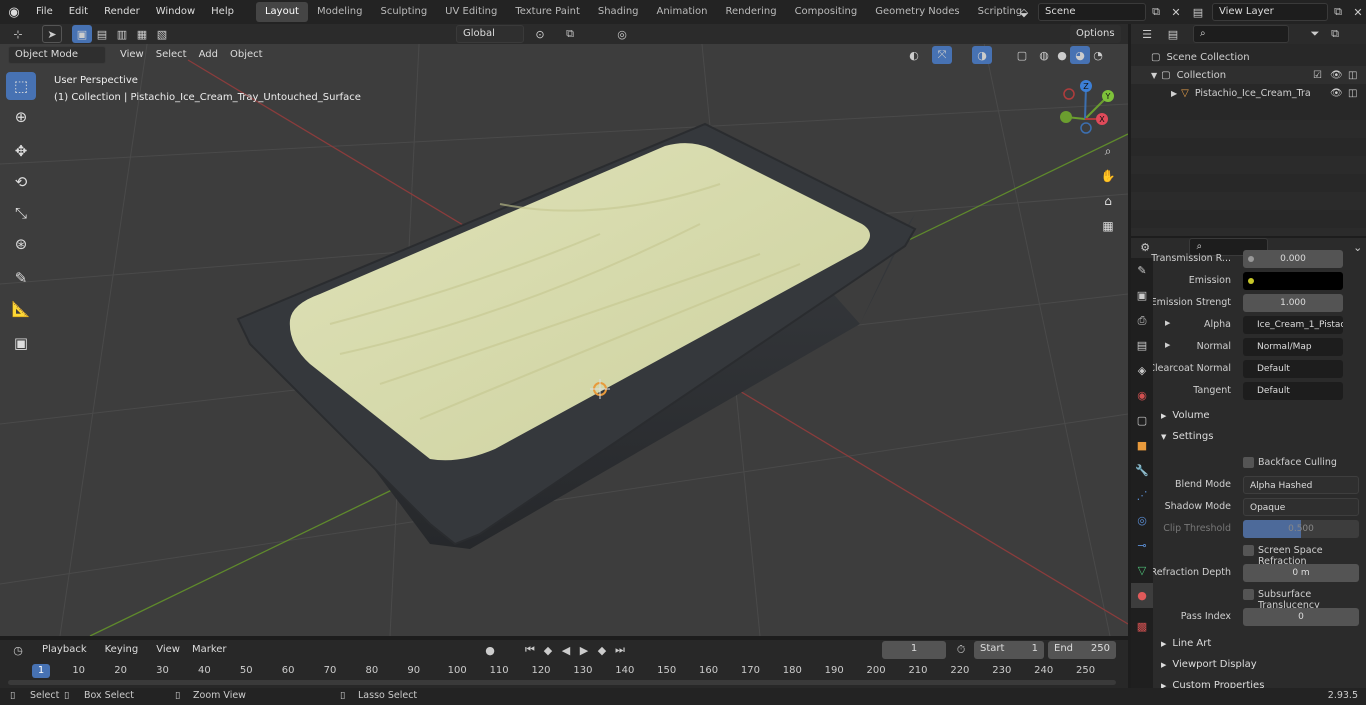 This screenshot has width=1366, height=705. Describe the element at coordinates (1095, 34) in the screenshot. I see `options-dropdown: Options` at that location.